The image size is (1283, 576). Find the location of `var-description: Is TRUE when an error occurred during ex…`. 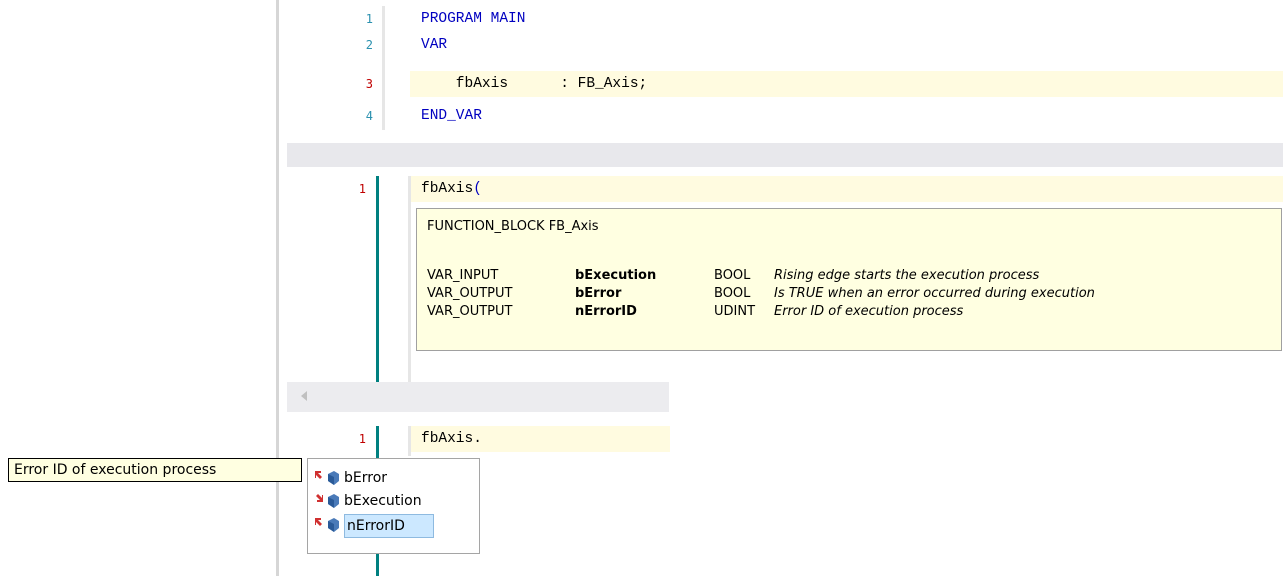

var-description: Is TRUE when an error occurred during ex… is located at coordinates (934, 293).